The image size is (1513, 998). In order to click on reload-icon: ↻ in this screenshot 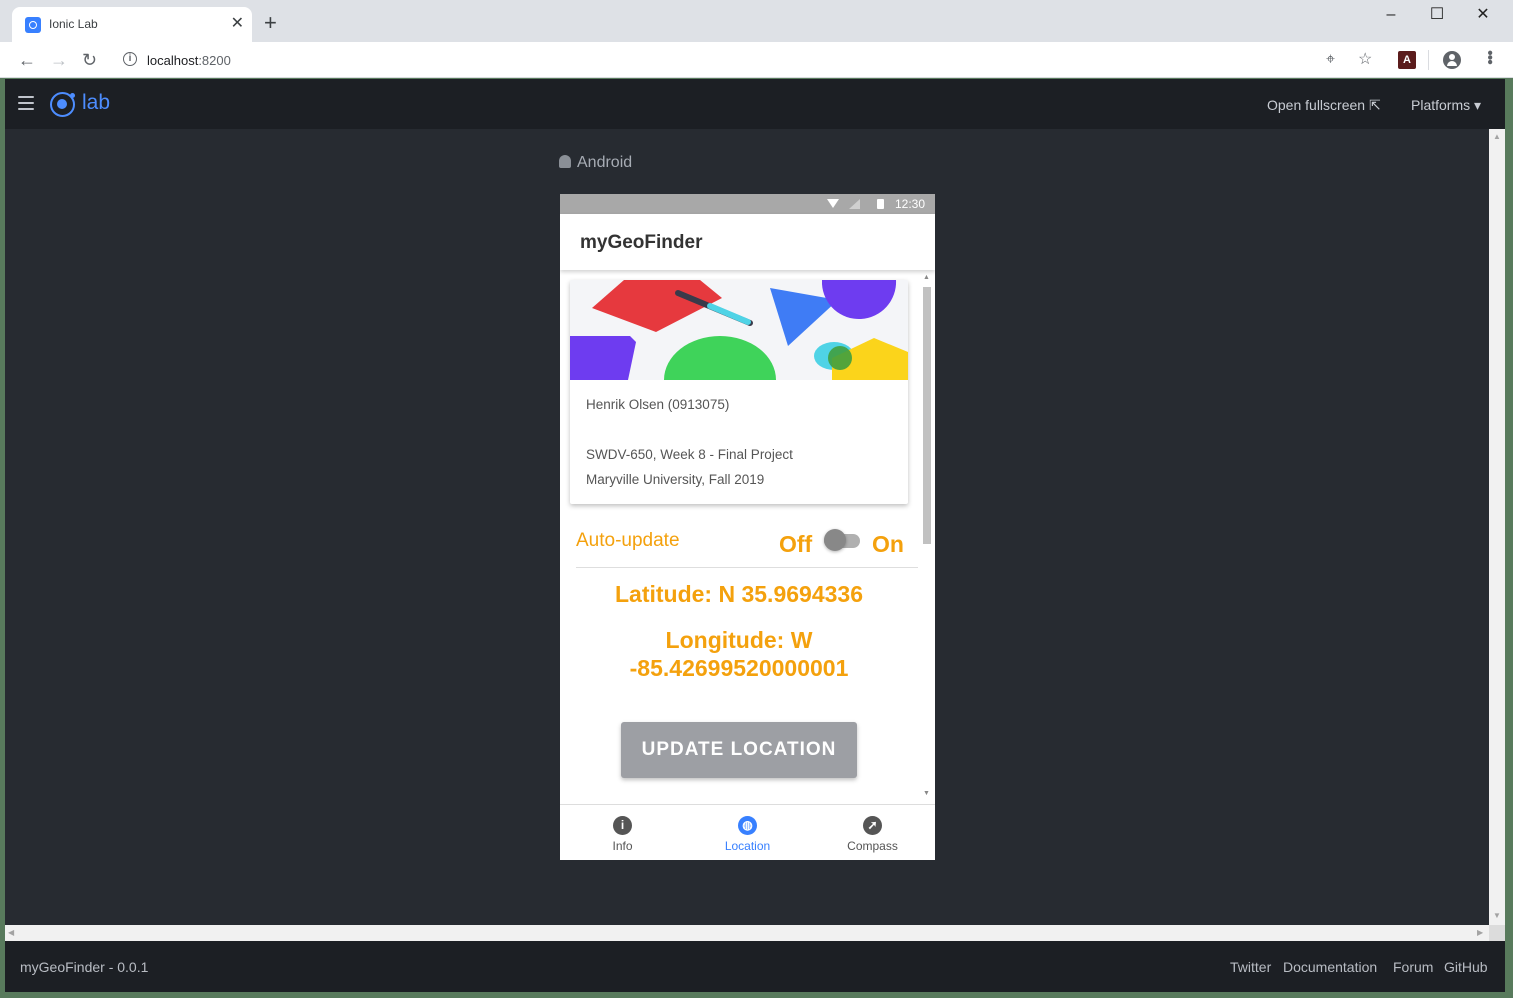, I will do `click(89, 60)`.